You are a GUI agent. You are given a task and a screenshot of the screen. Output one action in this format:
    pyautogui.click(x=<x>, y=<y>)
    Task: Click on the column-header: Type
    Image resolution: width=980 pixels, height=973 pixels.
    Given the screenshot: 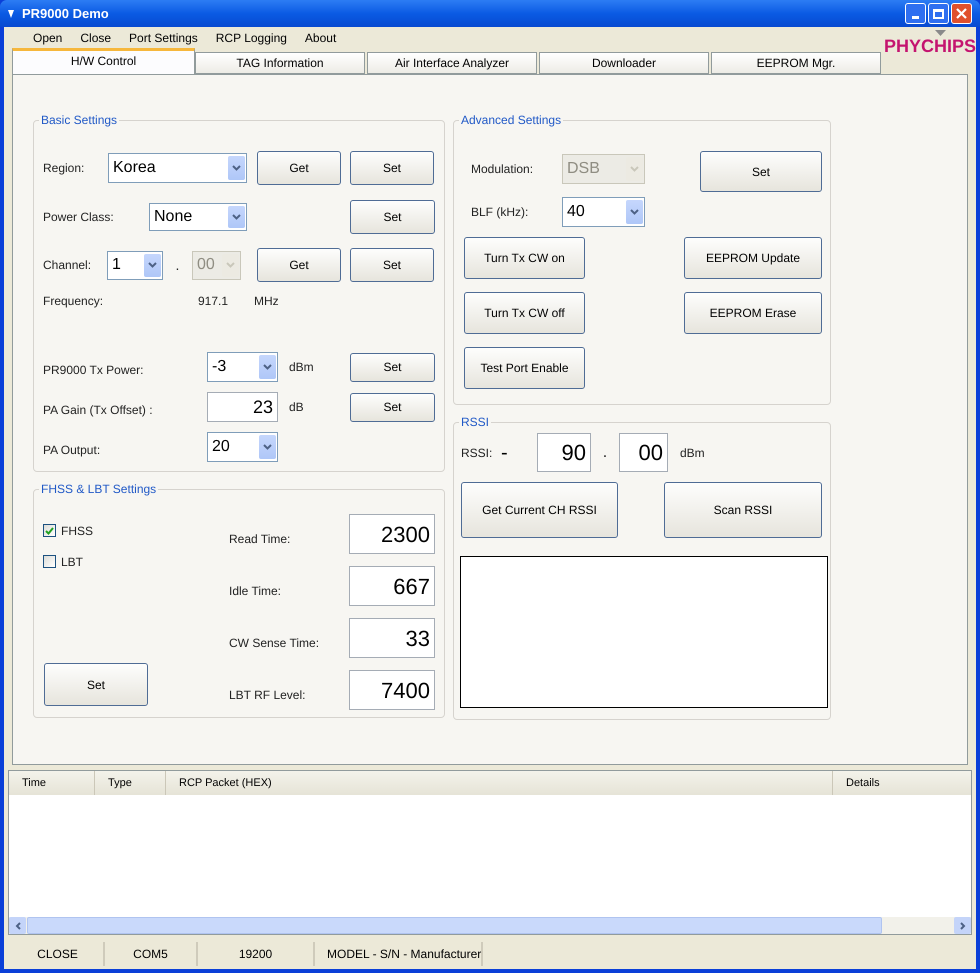 What is the action you would take?
    pyautogui.click(x=130, y=783)
    